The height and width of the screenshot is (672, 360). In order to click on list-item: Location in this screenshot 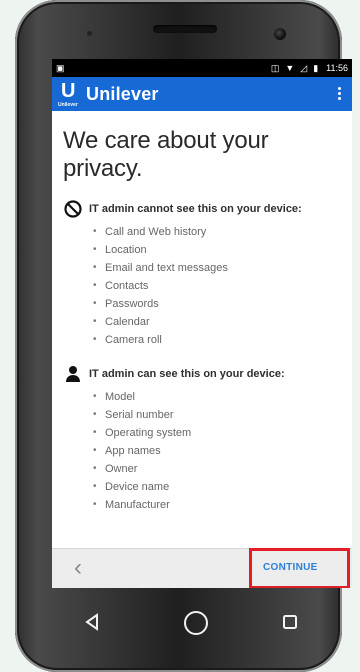, I will do `click(219, 250)`.